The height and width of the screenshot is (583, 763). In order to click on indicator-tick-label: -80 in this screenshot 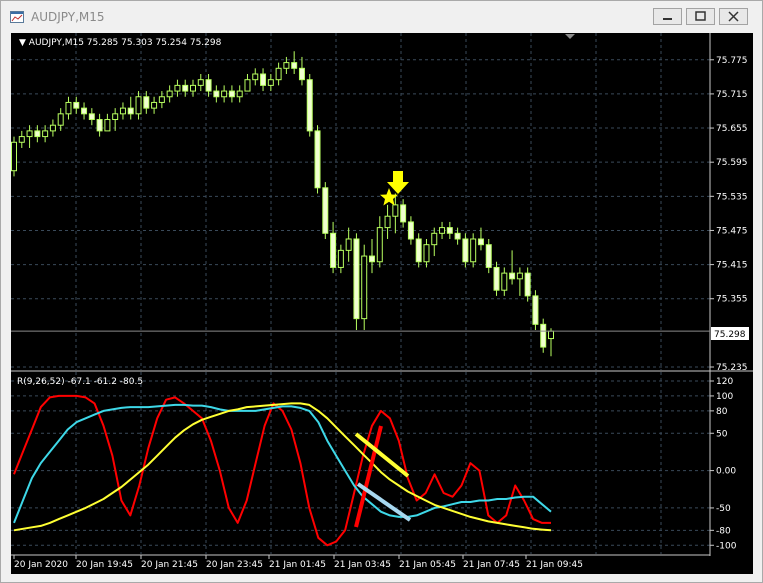, I will do `click(723, 531)`.